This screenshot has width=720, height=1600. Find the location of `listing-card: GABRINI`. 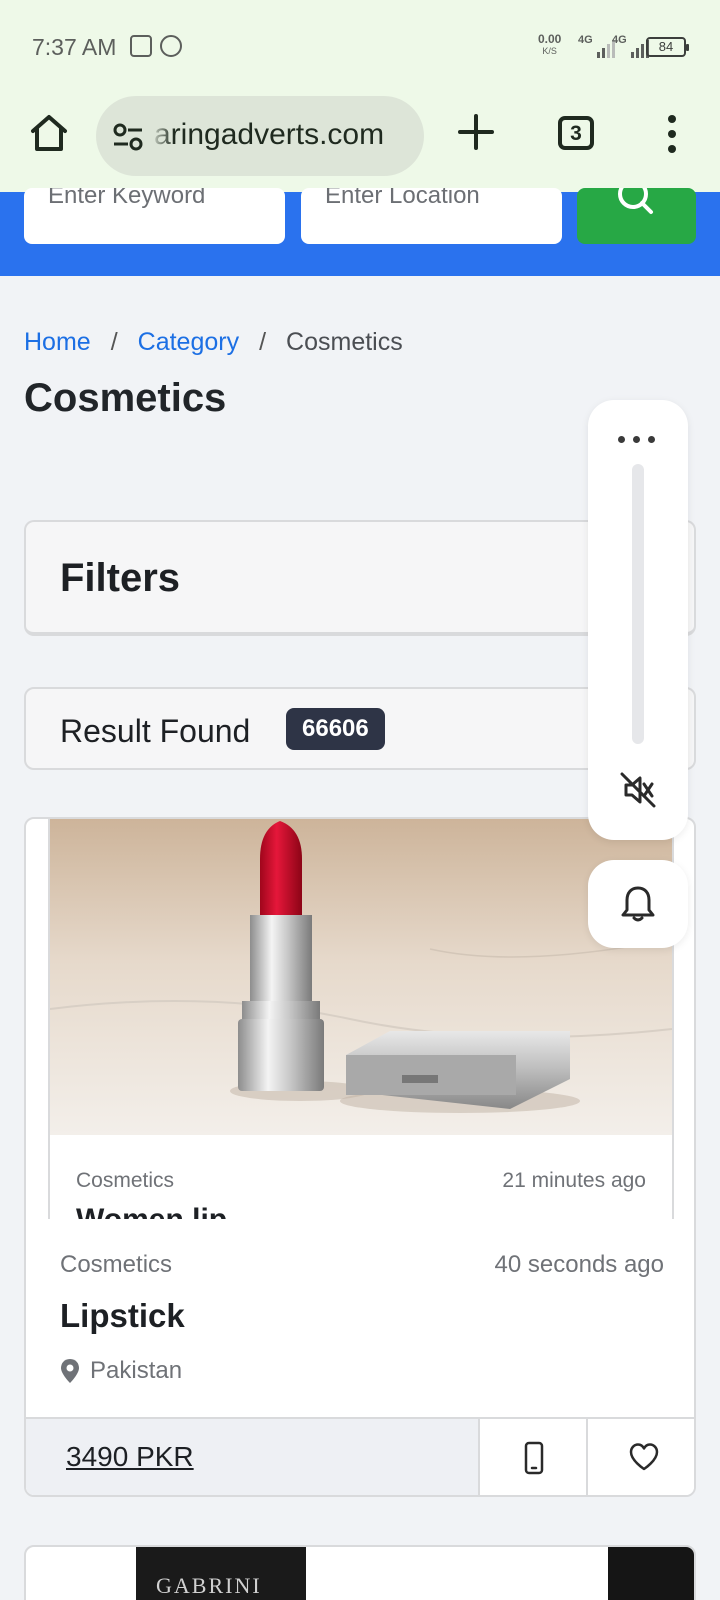

listing-card: GABRINI is located at coordinates (360, 1572).